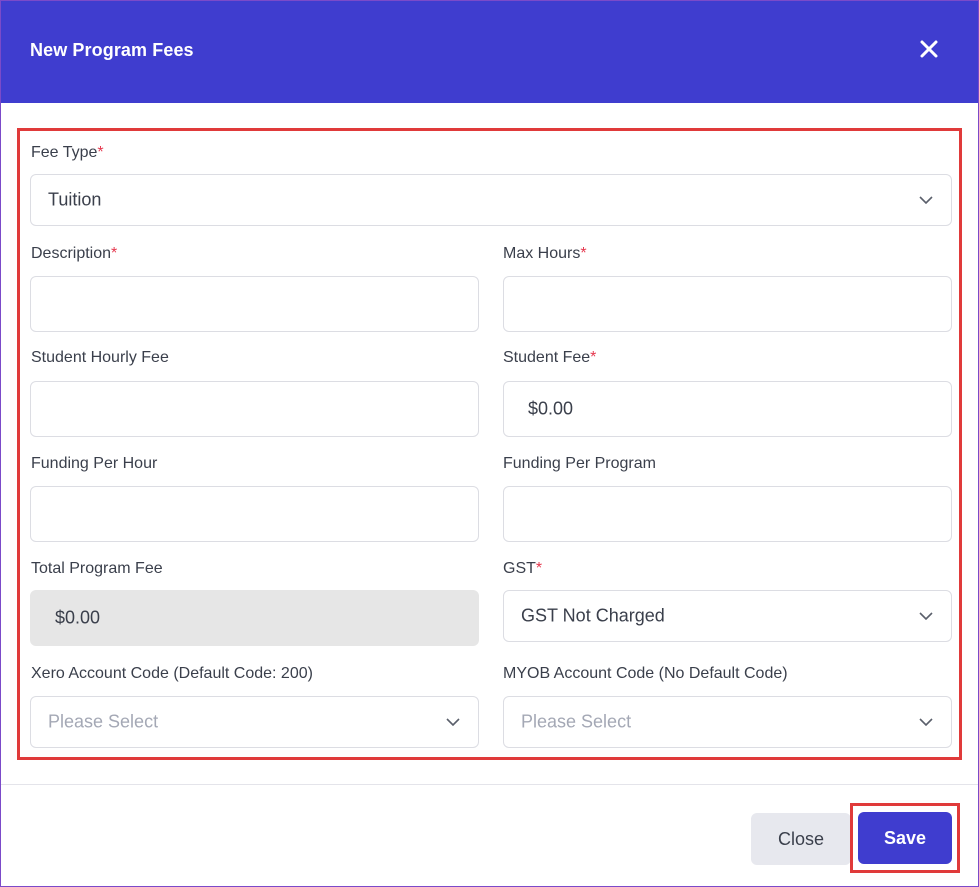 The width and height of the screenshot is (979, 887). I want to click on myob-account-code-label: MYOB Account Code (No Default Code), so click(645, 673).